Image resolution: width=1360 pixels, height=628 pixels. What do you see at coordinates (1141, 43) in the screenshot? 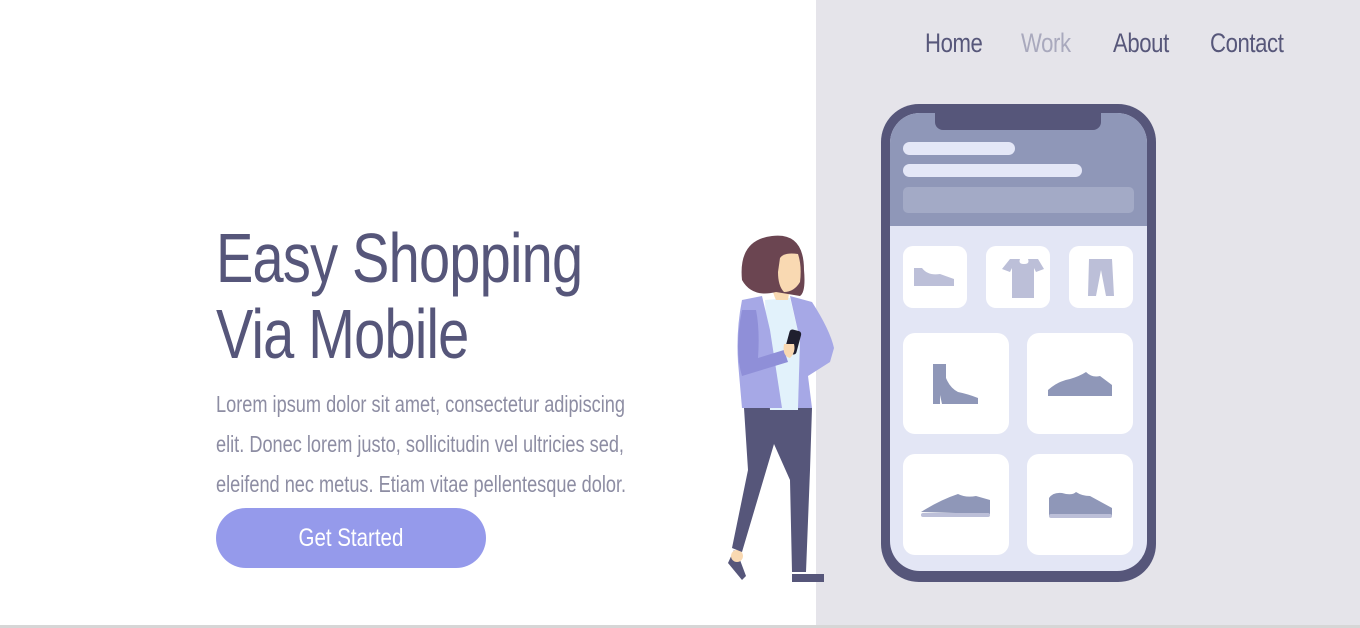
I see `nav-about: About` at bounding box center [1141, 43].